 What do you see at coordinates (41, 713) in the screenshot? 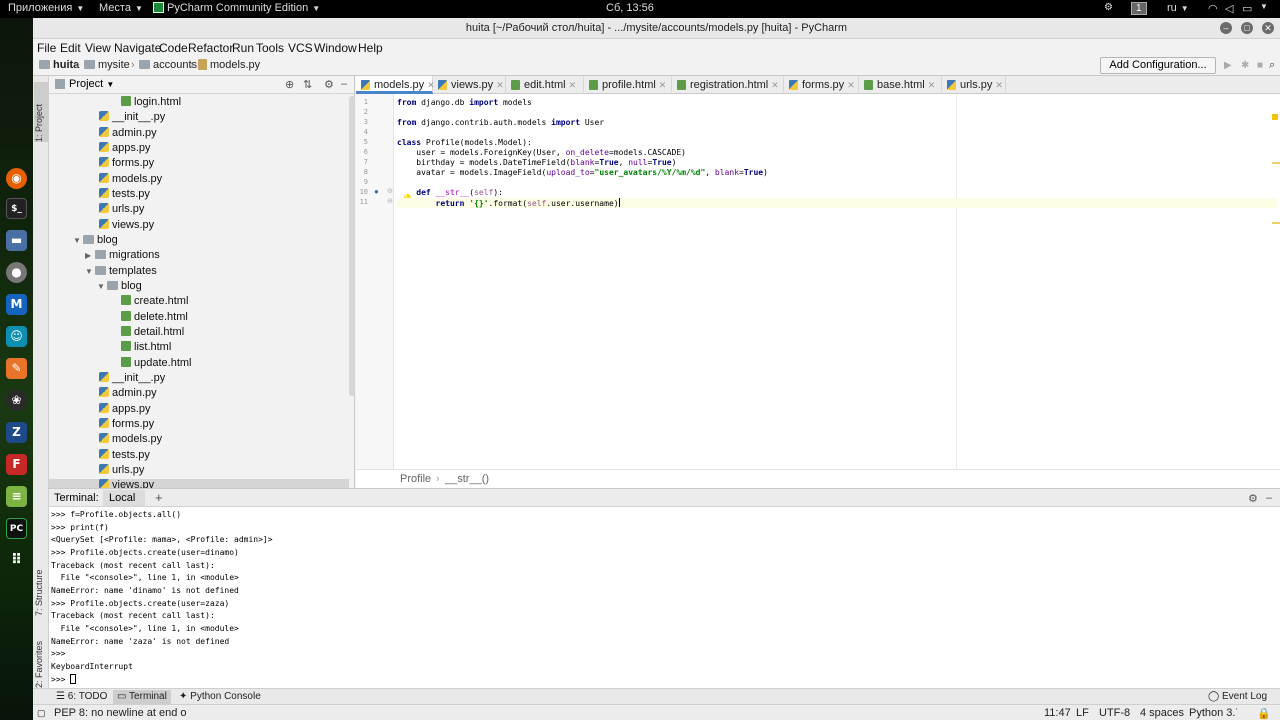
I see `status-toggle-icon: ▢` at bounding box center [41, 713].